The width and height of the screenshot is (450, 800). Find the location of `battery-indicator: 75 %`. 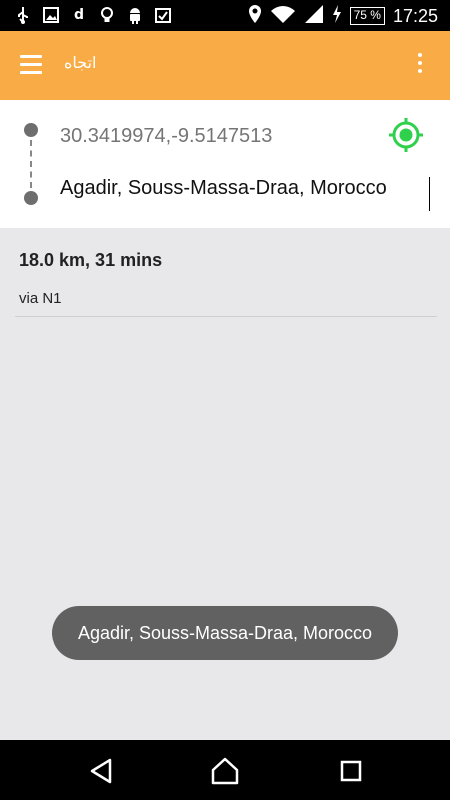

battery-indicator: 75 % is located at coordinates (367, 16).